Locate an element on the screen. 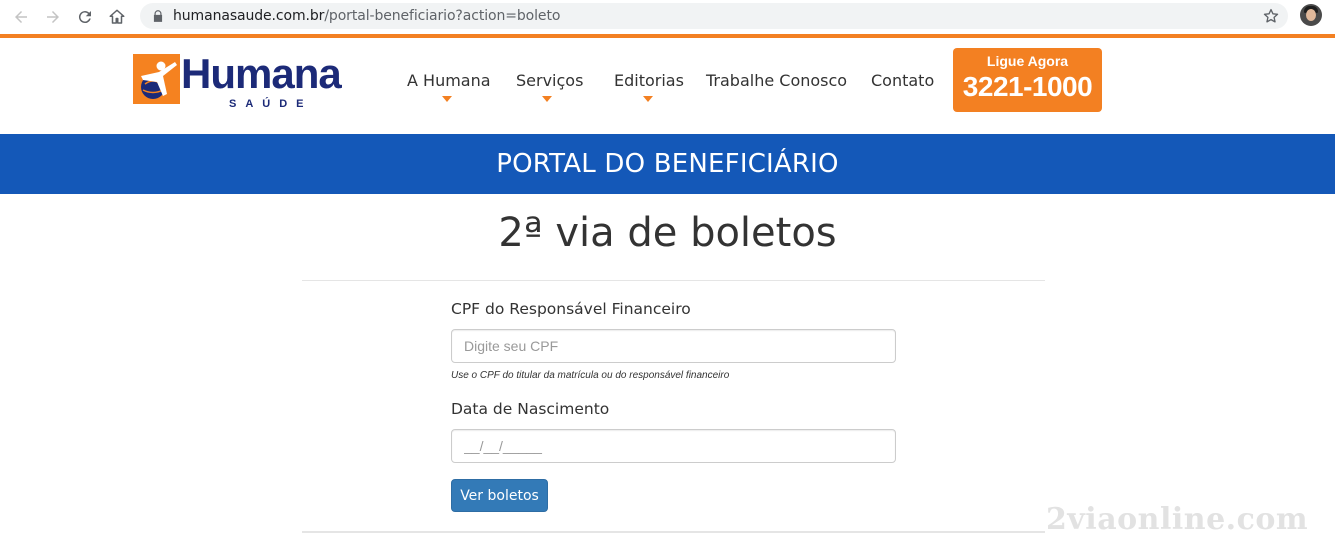 The image size is (1335, 535). watermark-text: 2viaonline.com is located at coordinates (1177, 518).